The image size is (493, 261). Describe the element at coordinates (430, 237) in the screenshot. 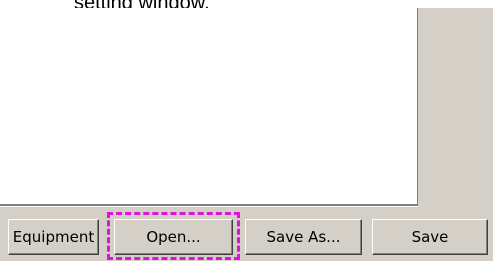

I see `save-button: Save` at that location.